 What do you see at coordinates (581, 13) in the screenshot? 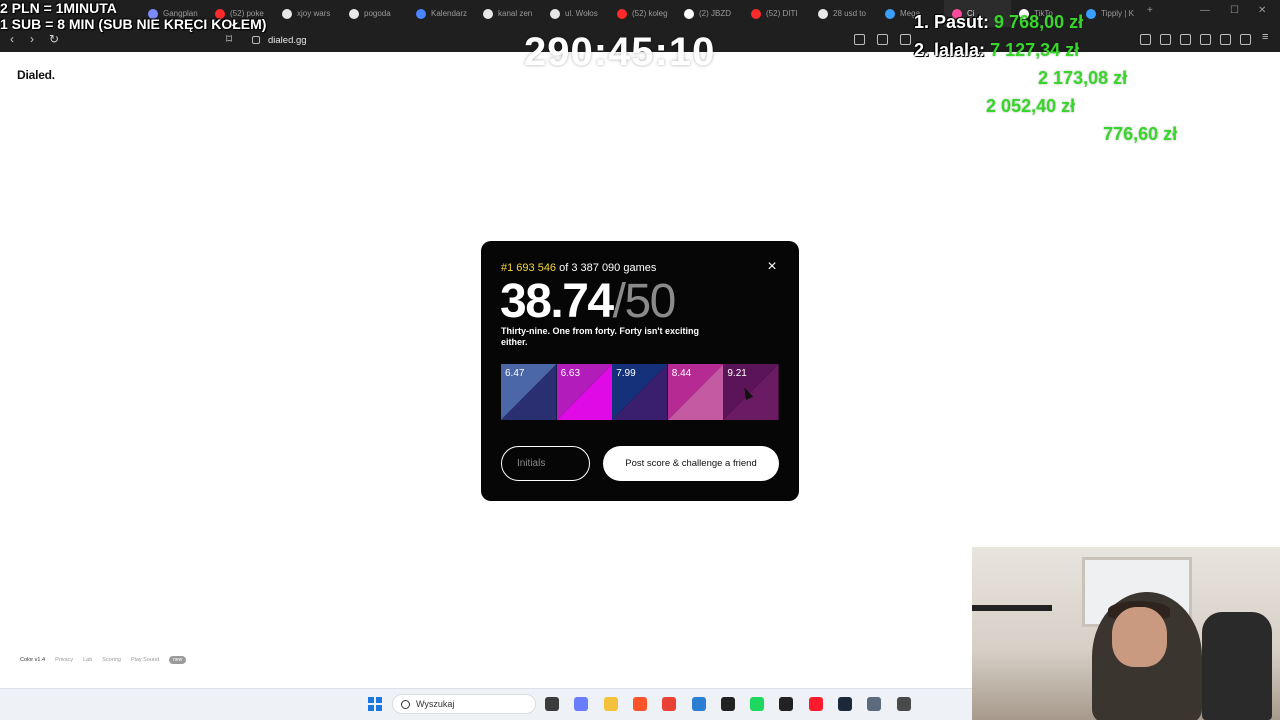
I see `tab-label: ul. Wołos` at bounding box center [581, 13].